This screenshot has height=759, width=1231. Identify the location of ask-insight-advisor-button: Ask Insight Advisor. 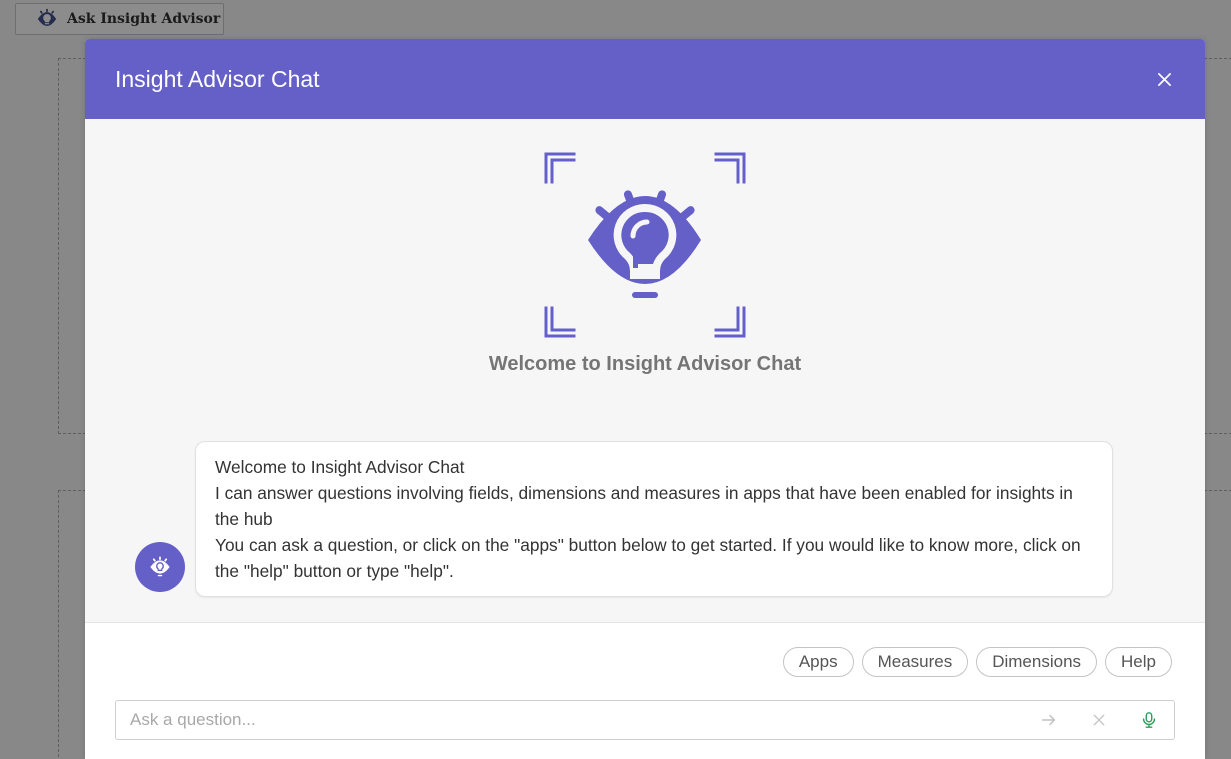
(119, 19).